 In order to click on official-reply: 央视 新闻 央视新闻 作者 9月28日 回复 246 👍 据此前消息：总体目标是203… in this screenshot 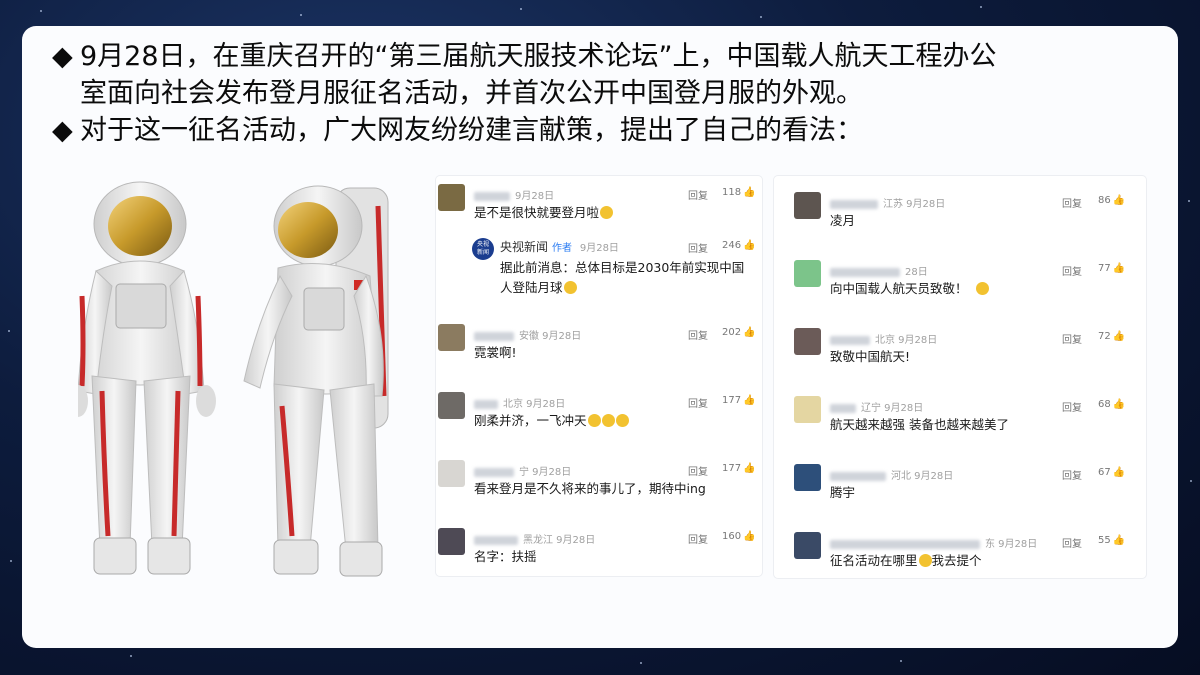, I will do `click(617, 268)`.